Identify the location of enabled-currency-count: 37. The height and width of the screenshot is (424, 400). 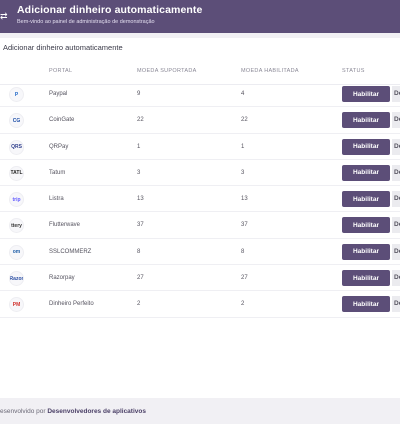
(244, 225).